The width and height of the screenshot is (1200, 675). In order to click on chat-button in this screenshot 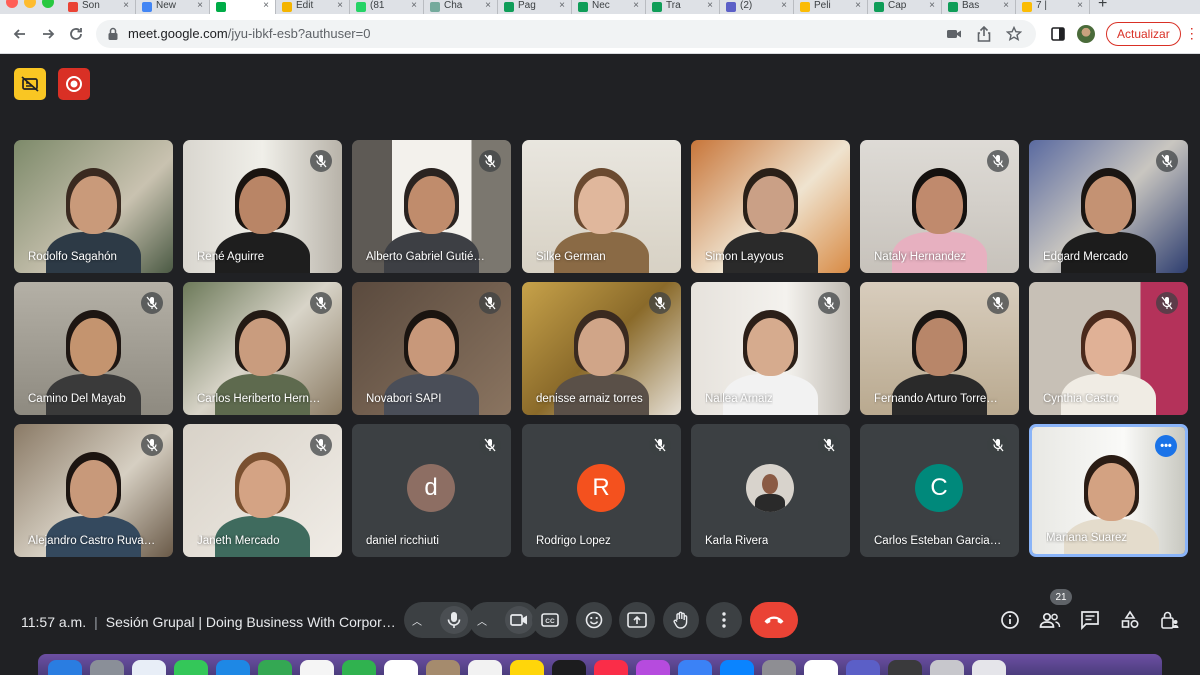, I will do `click(1090, 620)`.